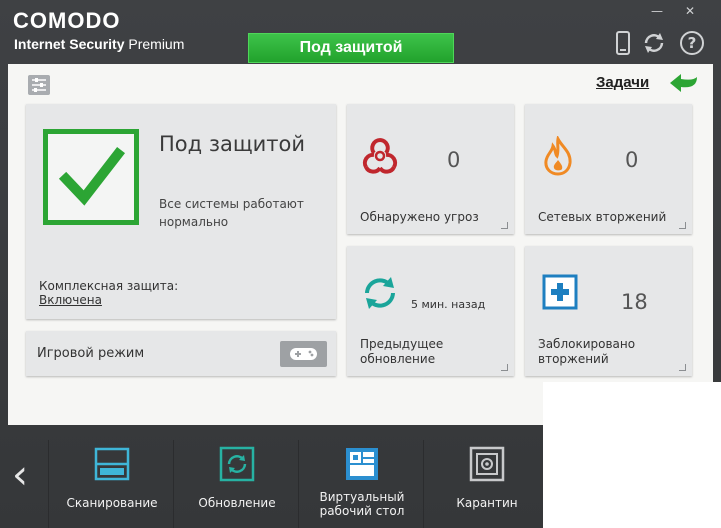  I want to click on tasks-link: Задачи, so click(622, 82).